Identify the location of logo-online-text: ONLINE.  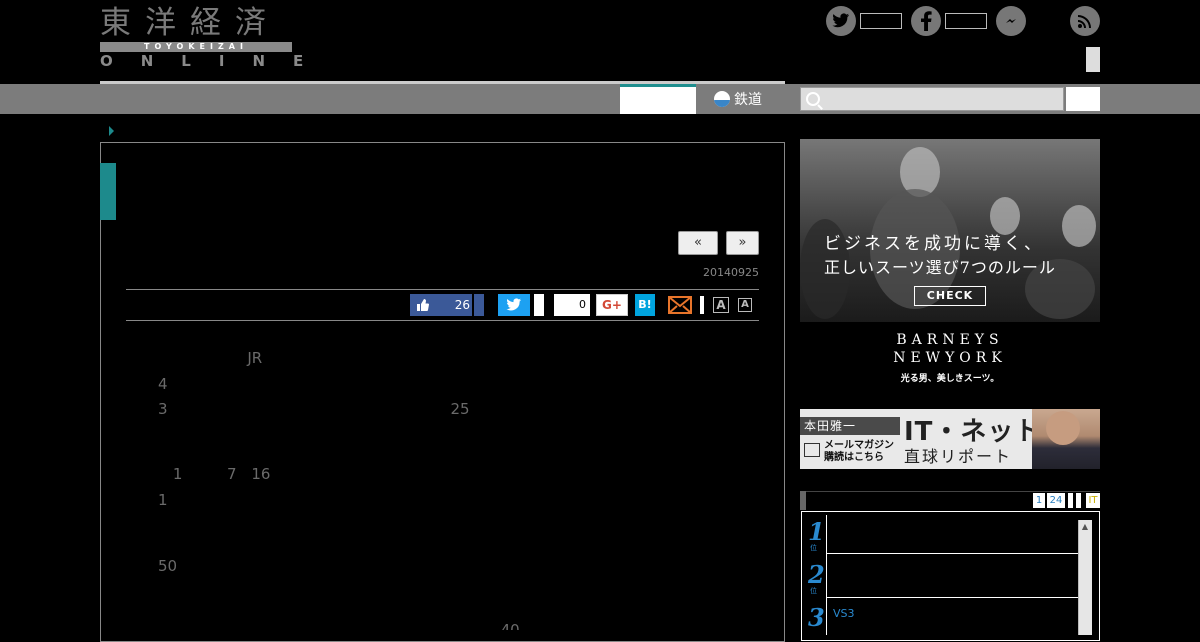
(216, 61).